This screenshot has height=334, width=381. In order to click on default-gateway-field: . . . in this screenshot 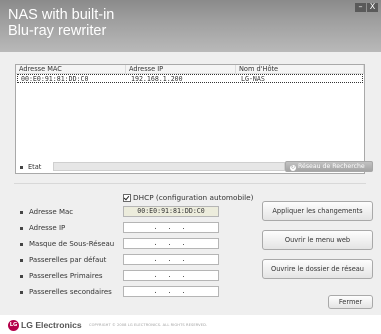, I will do `click(171, 259)`.